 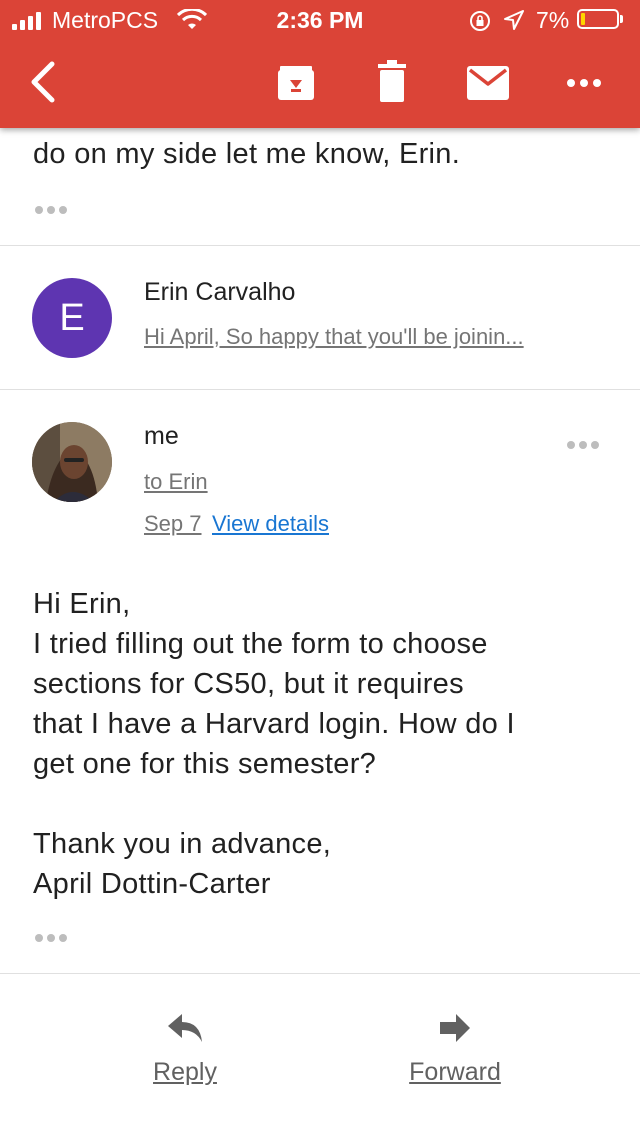 What do you see at coordinates (152, 884) in the screenshot?
I see `body-line: April Dottin-Carter` at bounding box center [152, 884].